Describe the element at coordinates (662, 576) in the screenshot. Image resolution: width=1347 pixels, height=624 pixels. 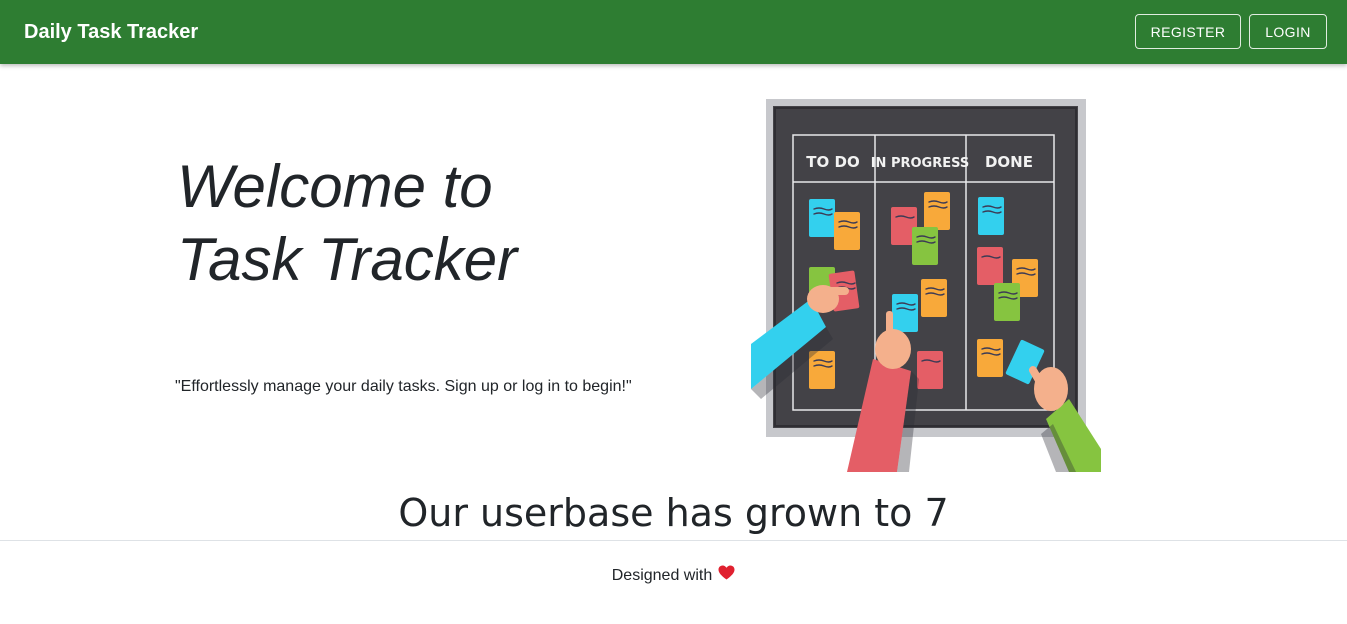
I see `footer-text: Designed with` at that location.